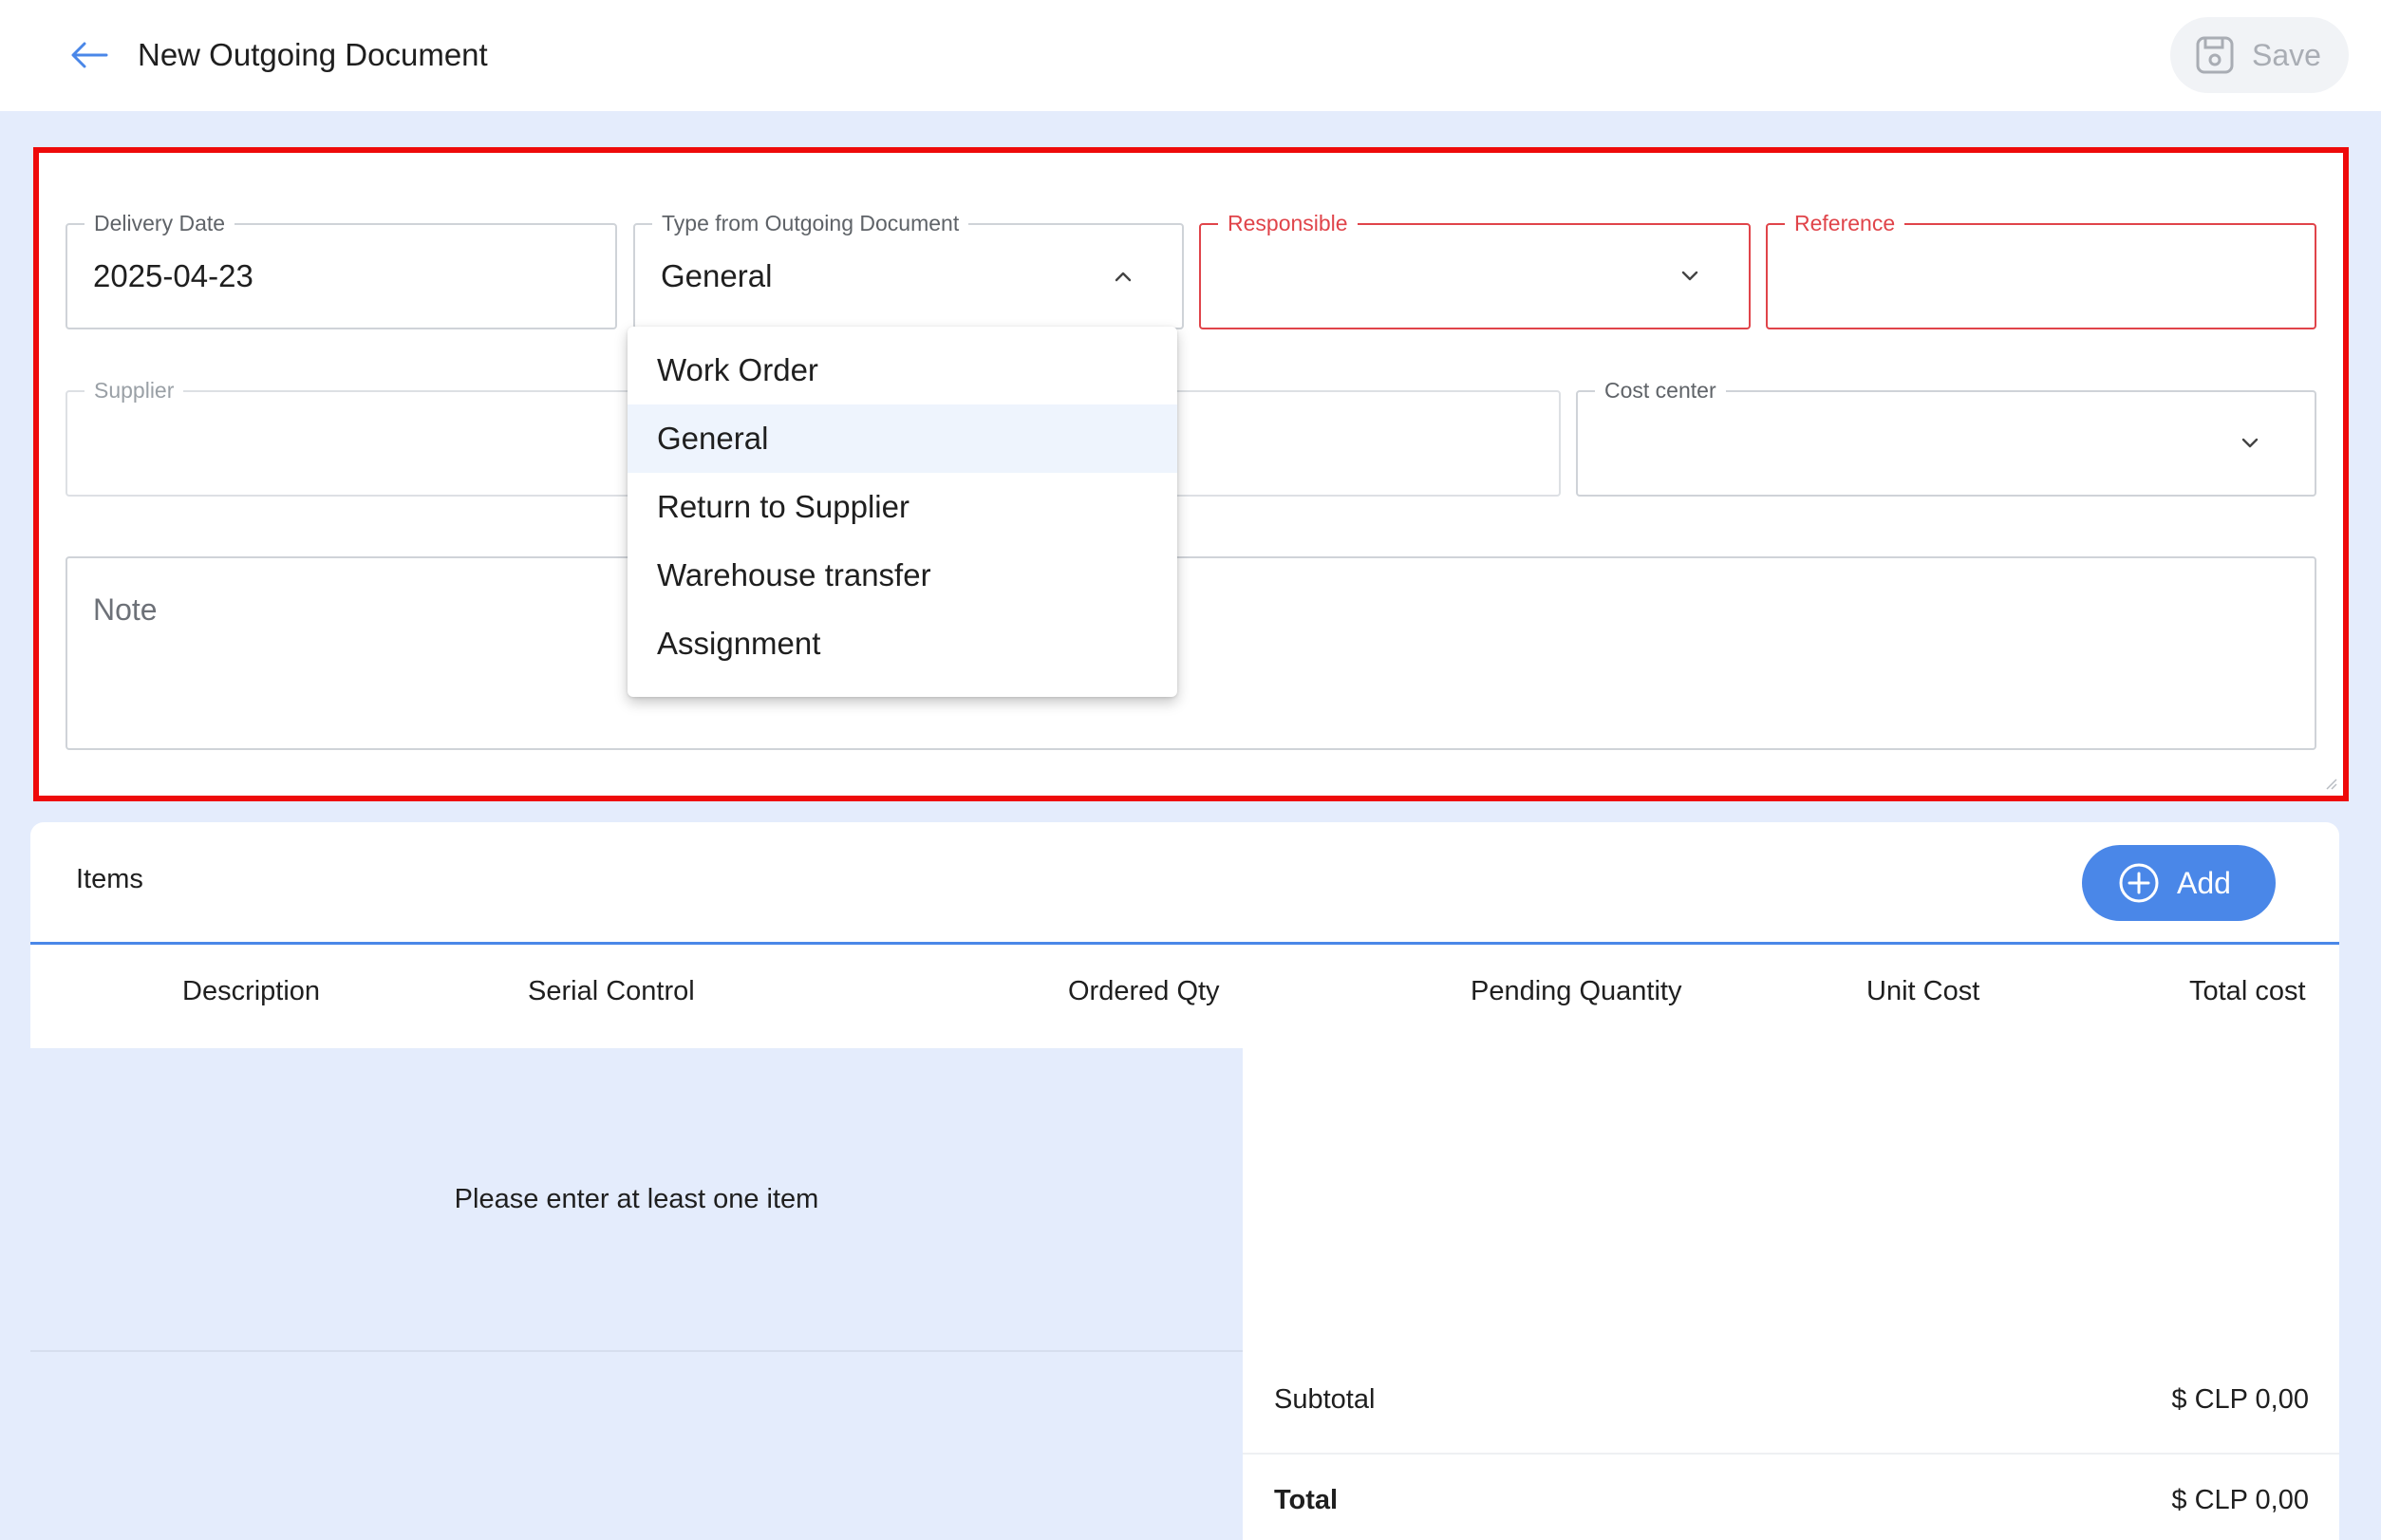 This screenshot has height=1540, width=2381. I want to click on dropdown-option-return-to-supplier: Return to Supplier, so click(903, 507).